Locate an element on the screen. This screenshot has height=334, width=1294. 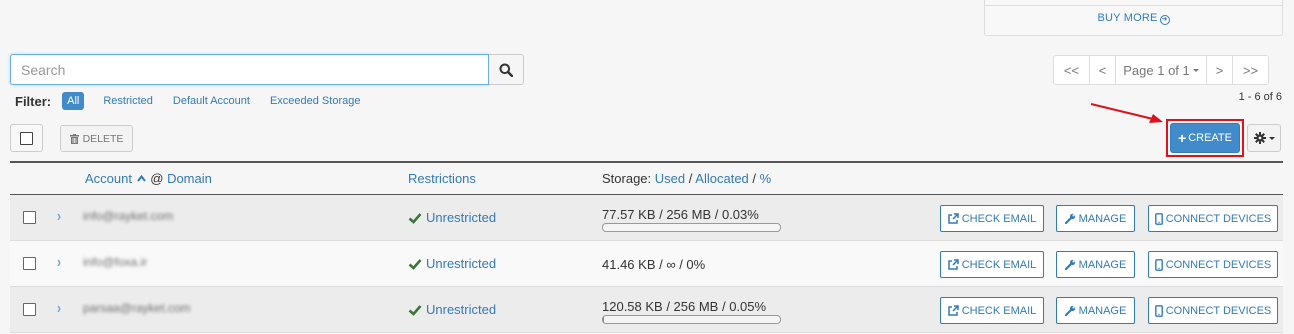
next-page-button: > is located at coordinates (1219, 70).